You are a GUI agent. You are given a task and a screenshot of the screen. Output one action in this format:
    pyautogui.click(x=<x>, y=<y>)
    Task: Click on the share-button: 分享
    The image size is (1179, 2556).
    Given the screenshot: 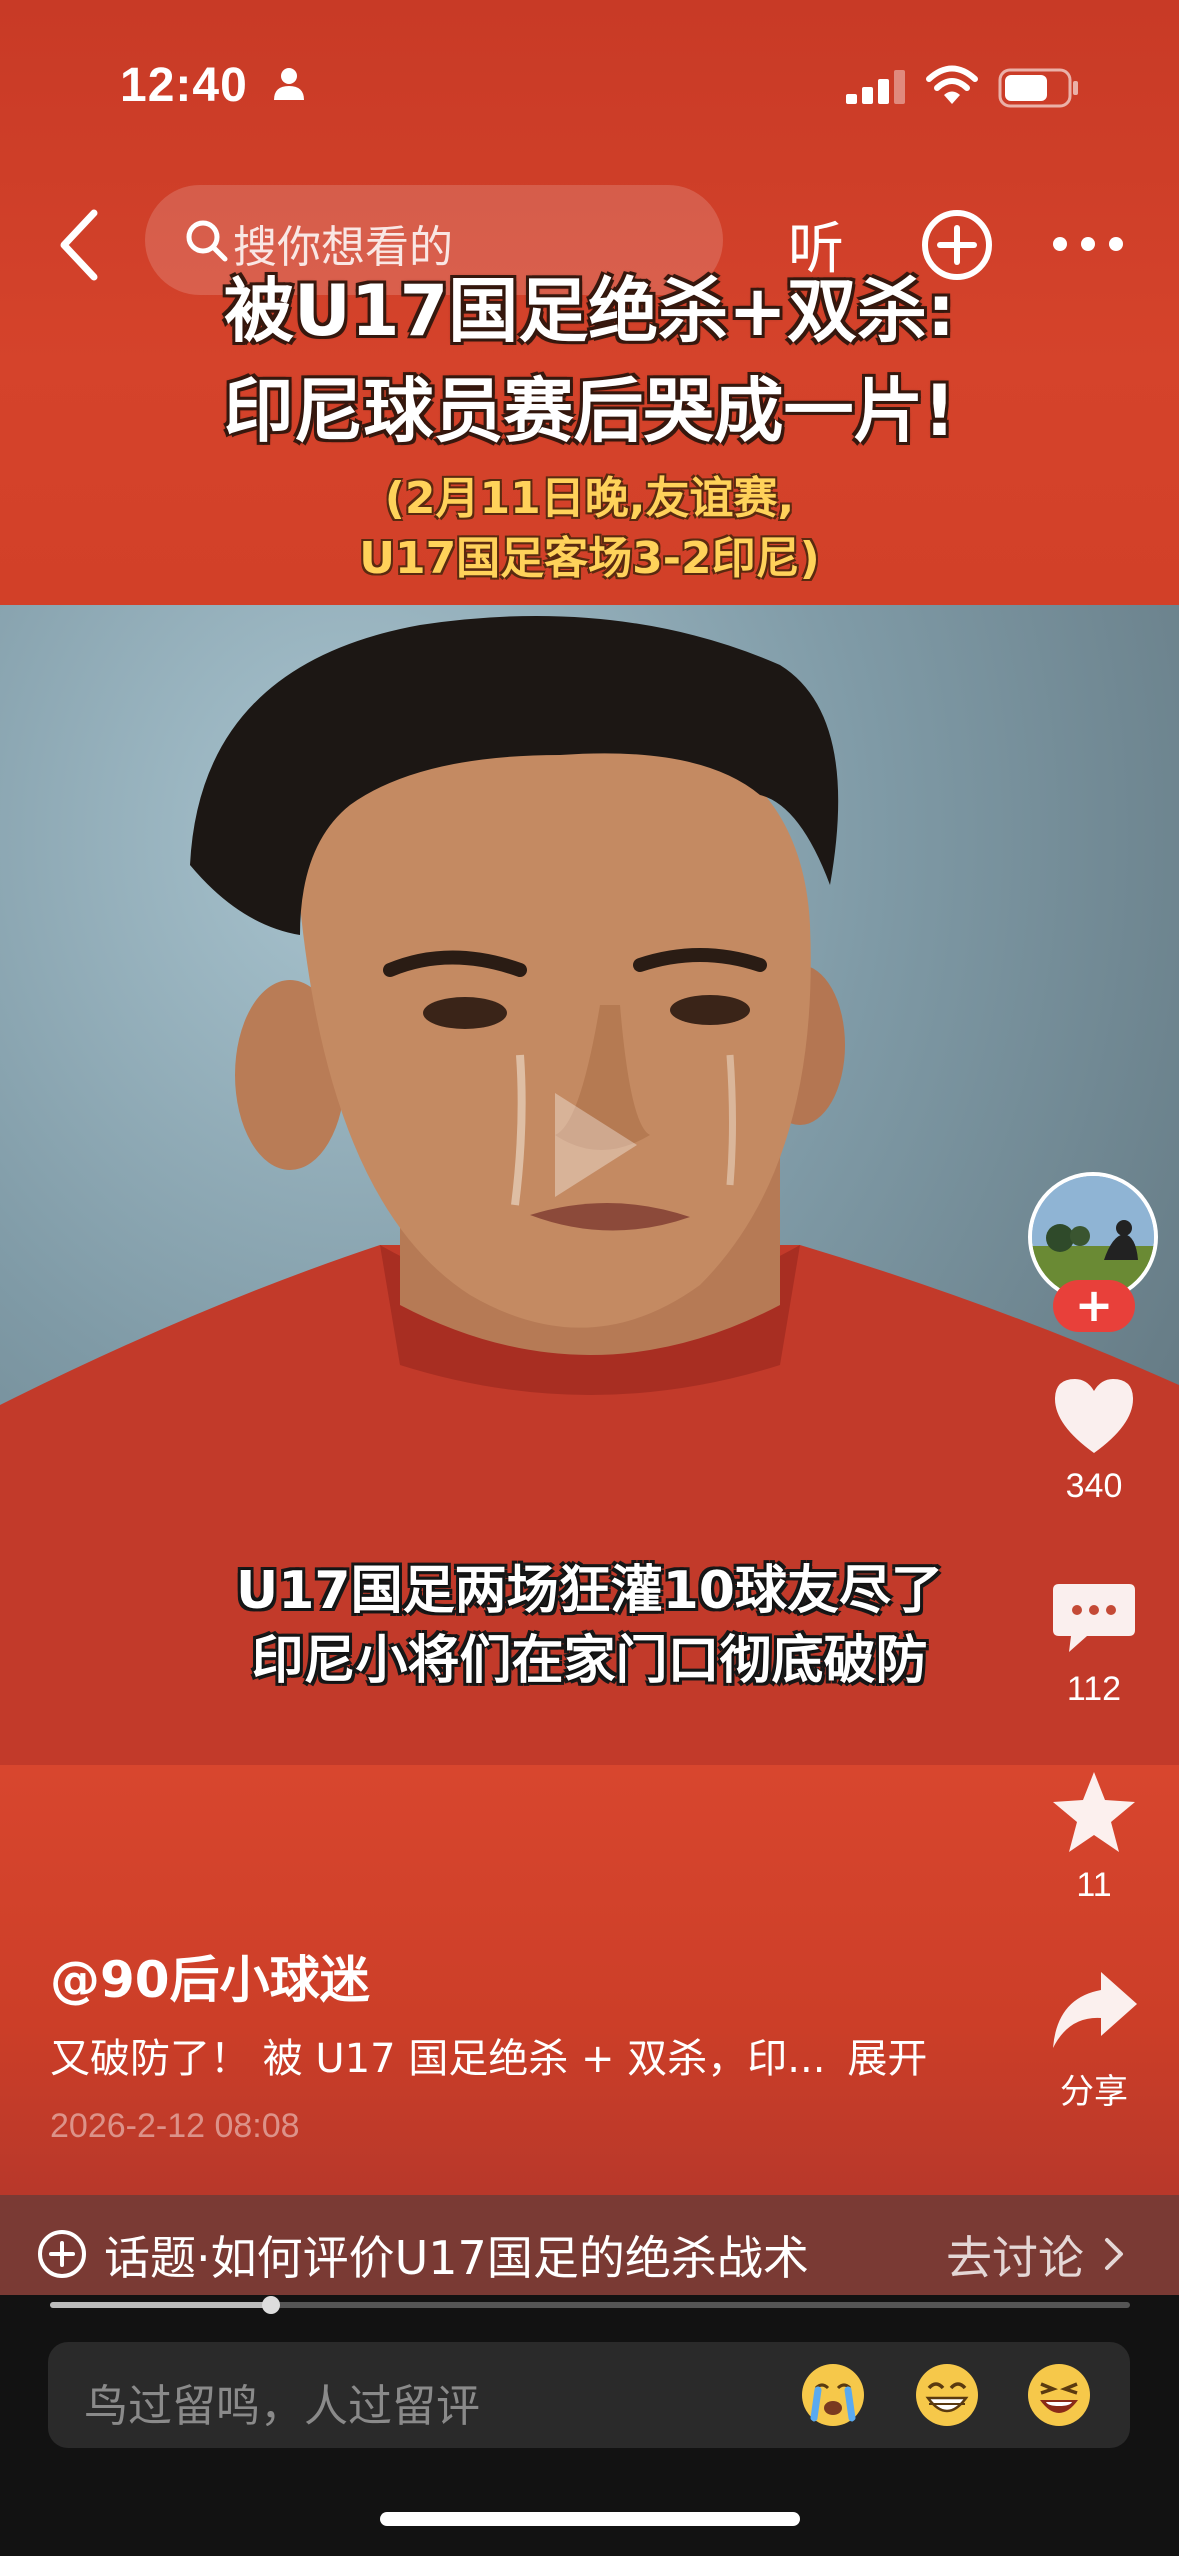 What is the action you would take?
    pyautogui.click(x=1094, y=2040)
    